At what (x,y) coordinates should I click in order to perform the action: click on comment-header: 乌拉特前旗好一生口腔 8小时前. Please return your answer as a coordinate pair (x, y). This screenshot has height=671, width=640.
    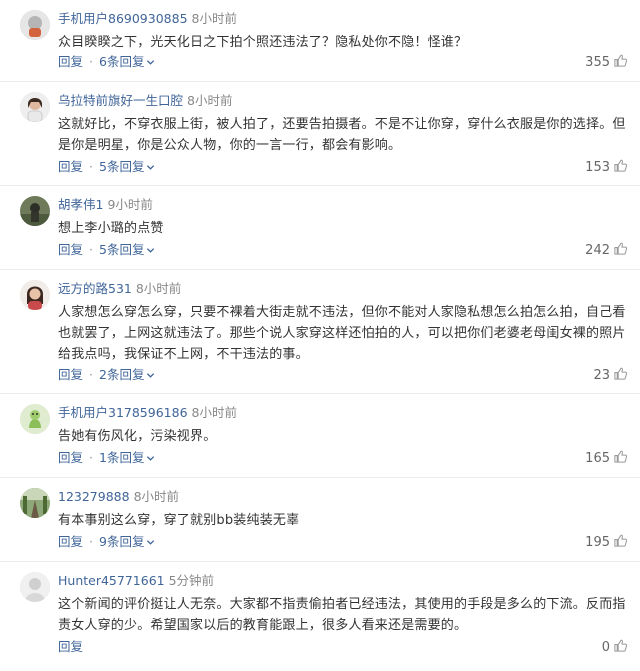
    Looking at the image, I should click on (145, 101).